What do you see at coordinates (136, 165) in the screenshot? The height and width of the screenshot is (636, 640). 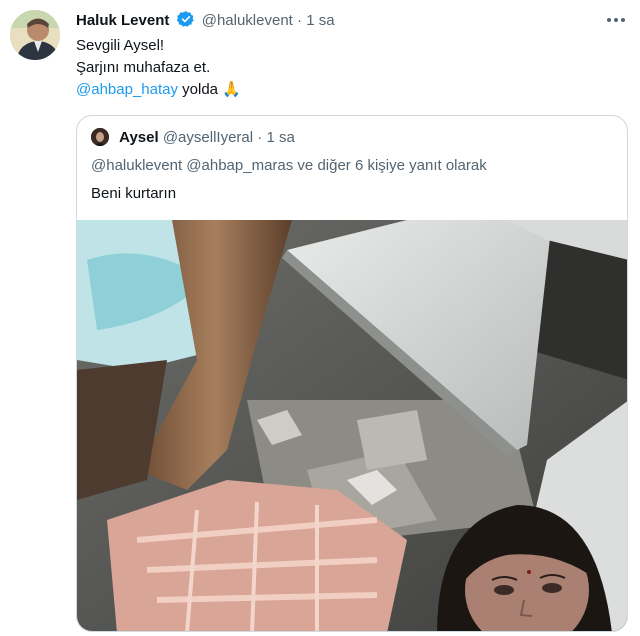 I see `reply-mention-1: @haluklevent` at bounding box center [136, 165].